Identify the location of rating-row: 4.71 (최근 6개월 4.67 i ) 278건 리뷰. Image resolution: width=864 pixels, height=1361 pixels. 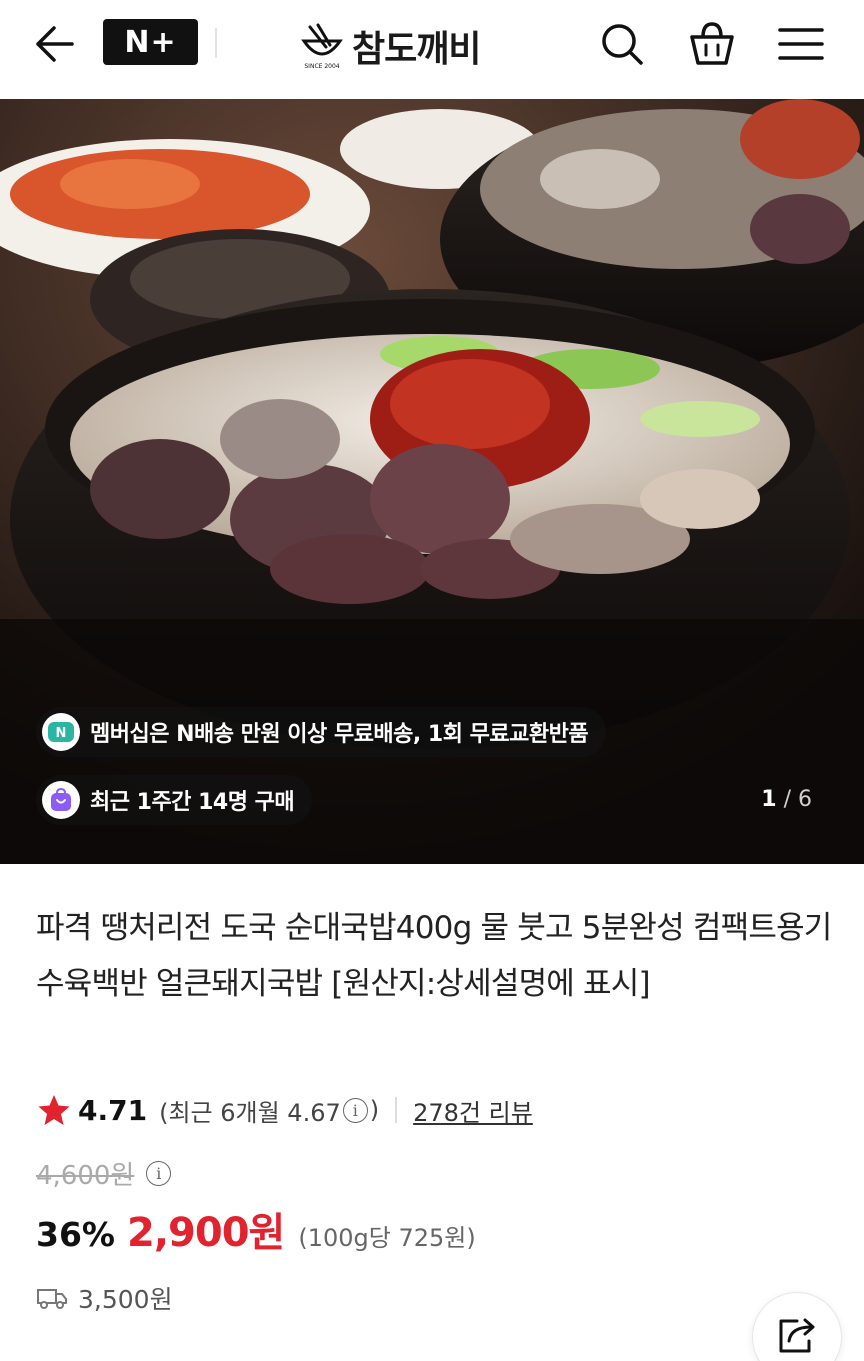
(284, 1110).